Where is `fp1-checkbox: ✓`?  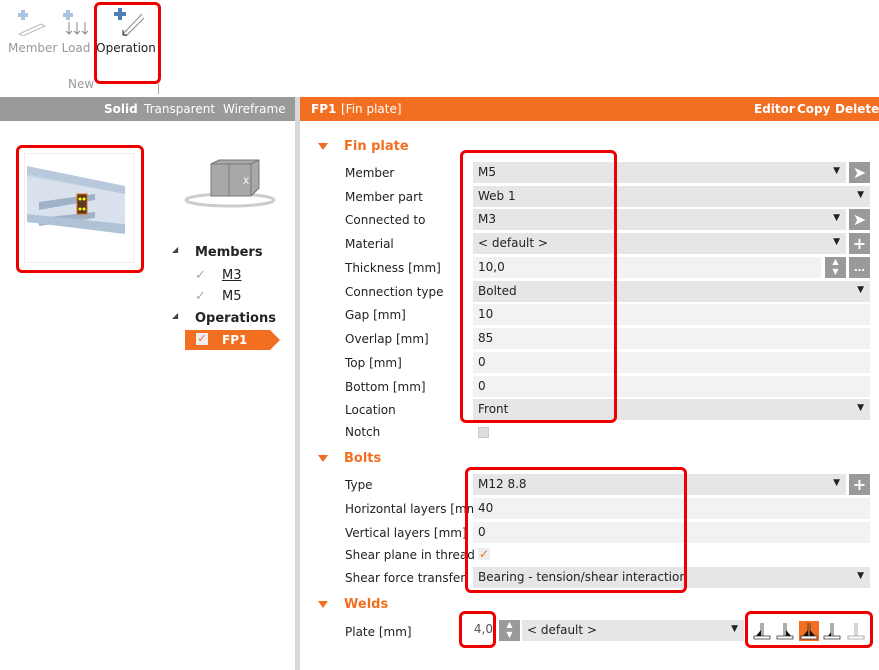 fp1-checkbox: ✓ is located at coordinates (202, 339).